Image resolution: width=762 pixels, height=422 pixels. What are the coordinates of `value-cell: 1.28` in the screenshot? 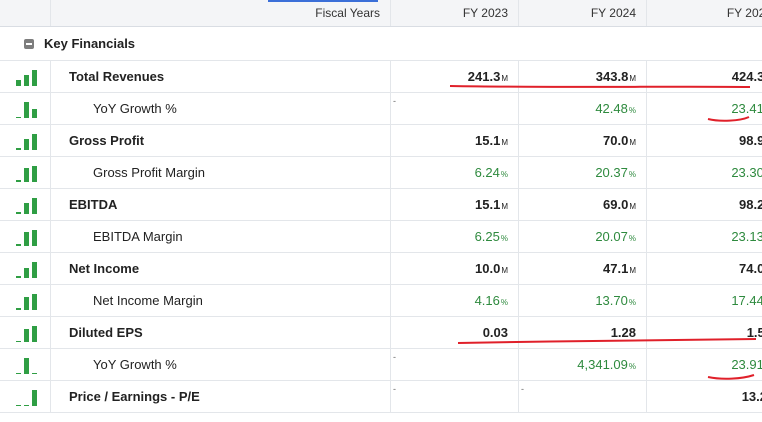 It's located at (582, 332).